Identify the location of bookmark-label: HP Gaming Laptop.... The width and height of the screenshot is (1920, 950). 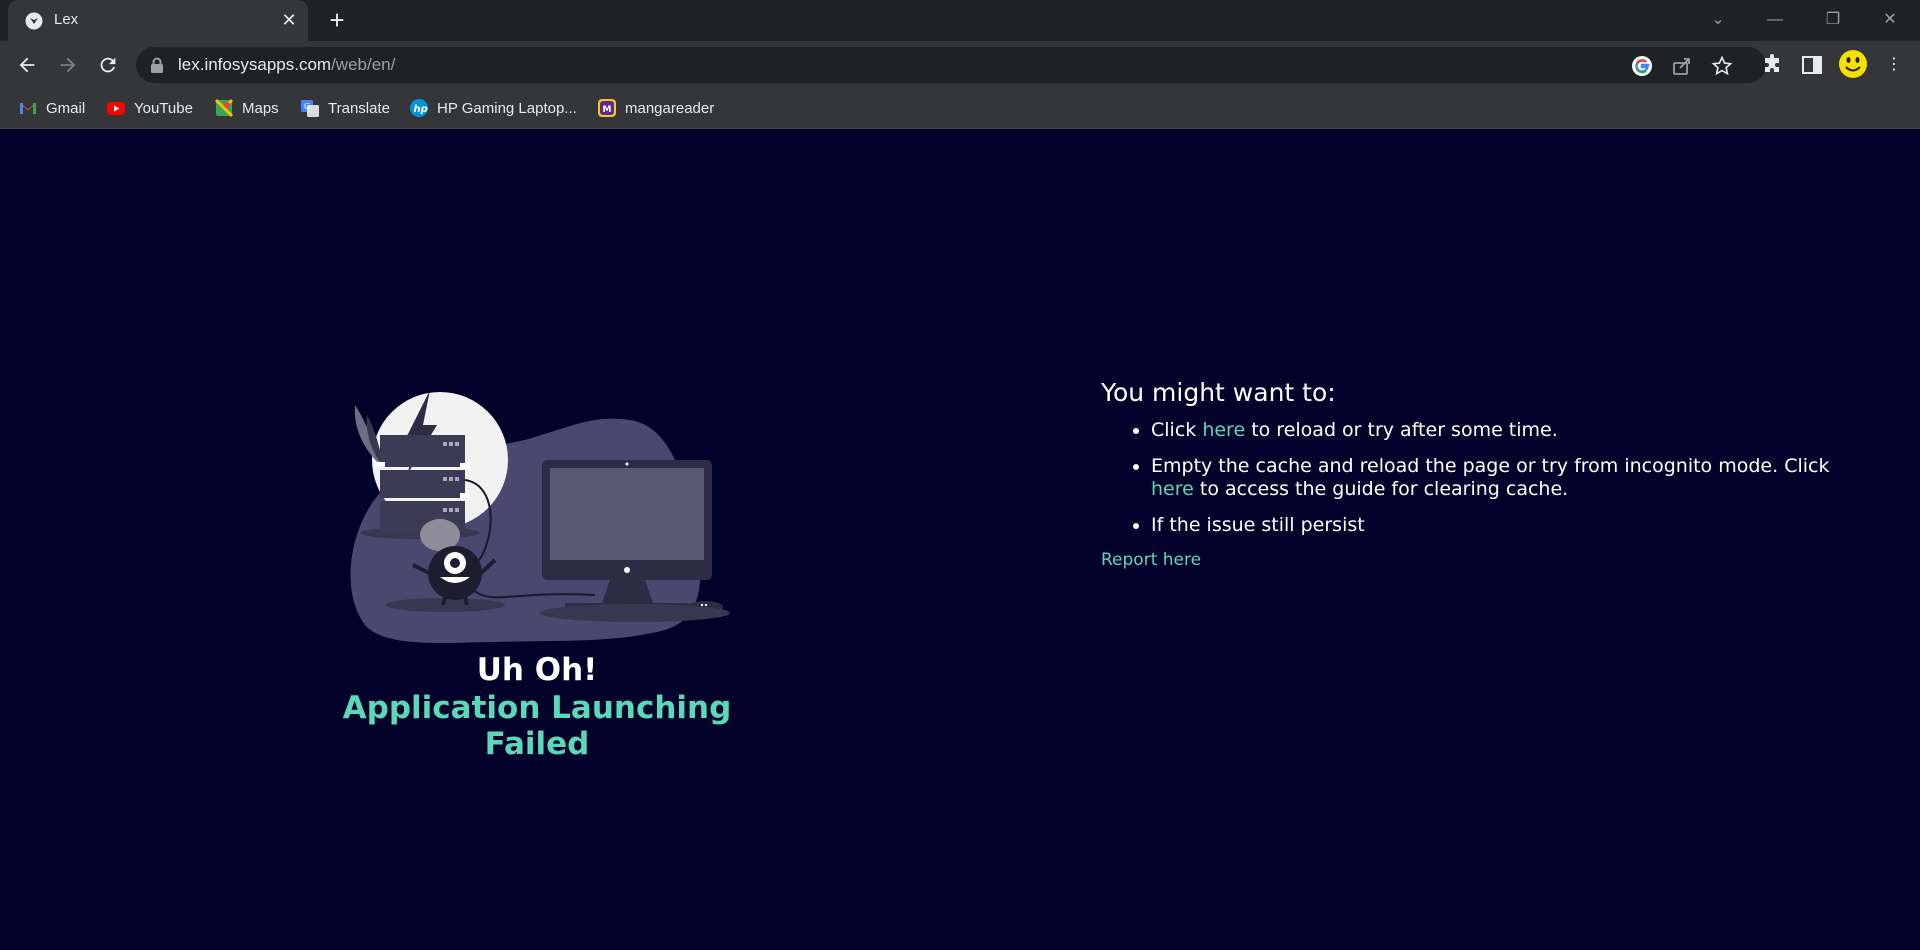
(507, 108).